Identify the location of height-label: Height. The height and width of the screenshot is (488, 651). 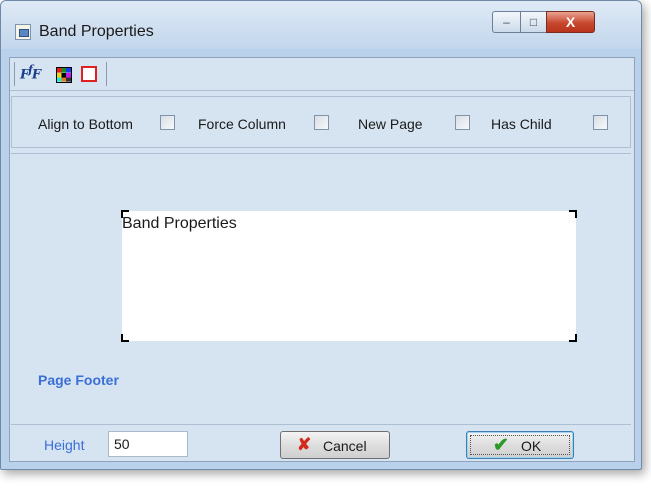
(64, 445).